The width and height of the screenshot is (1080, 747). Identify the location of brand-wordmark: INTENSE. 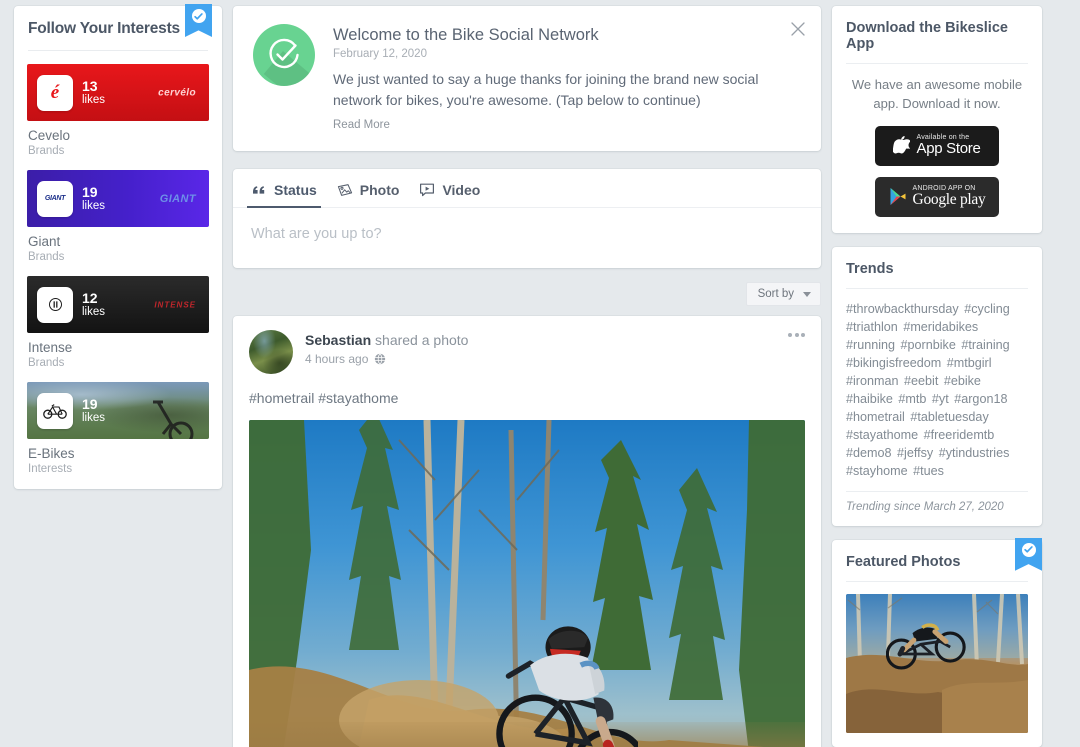
(175, 304).